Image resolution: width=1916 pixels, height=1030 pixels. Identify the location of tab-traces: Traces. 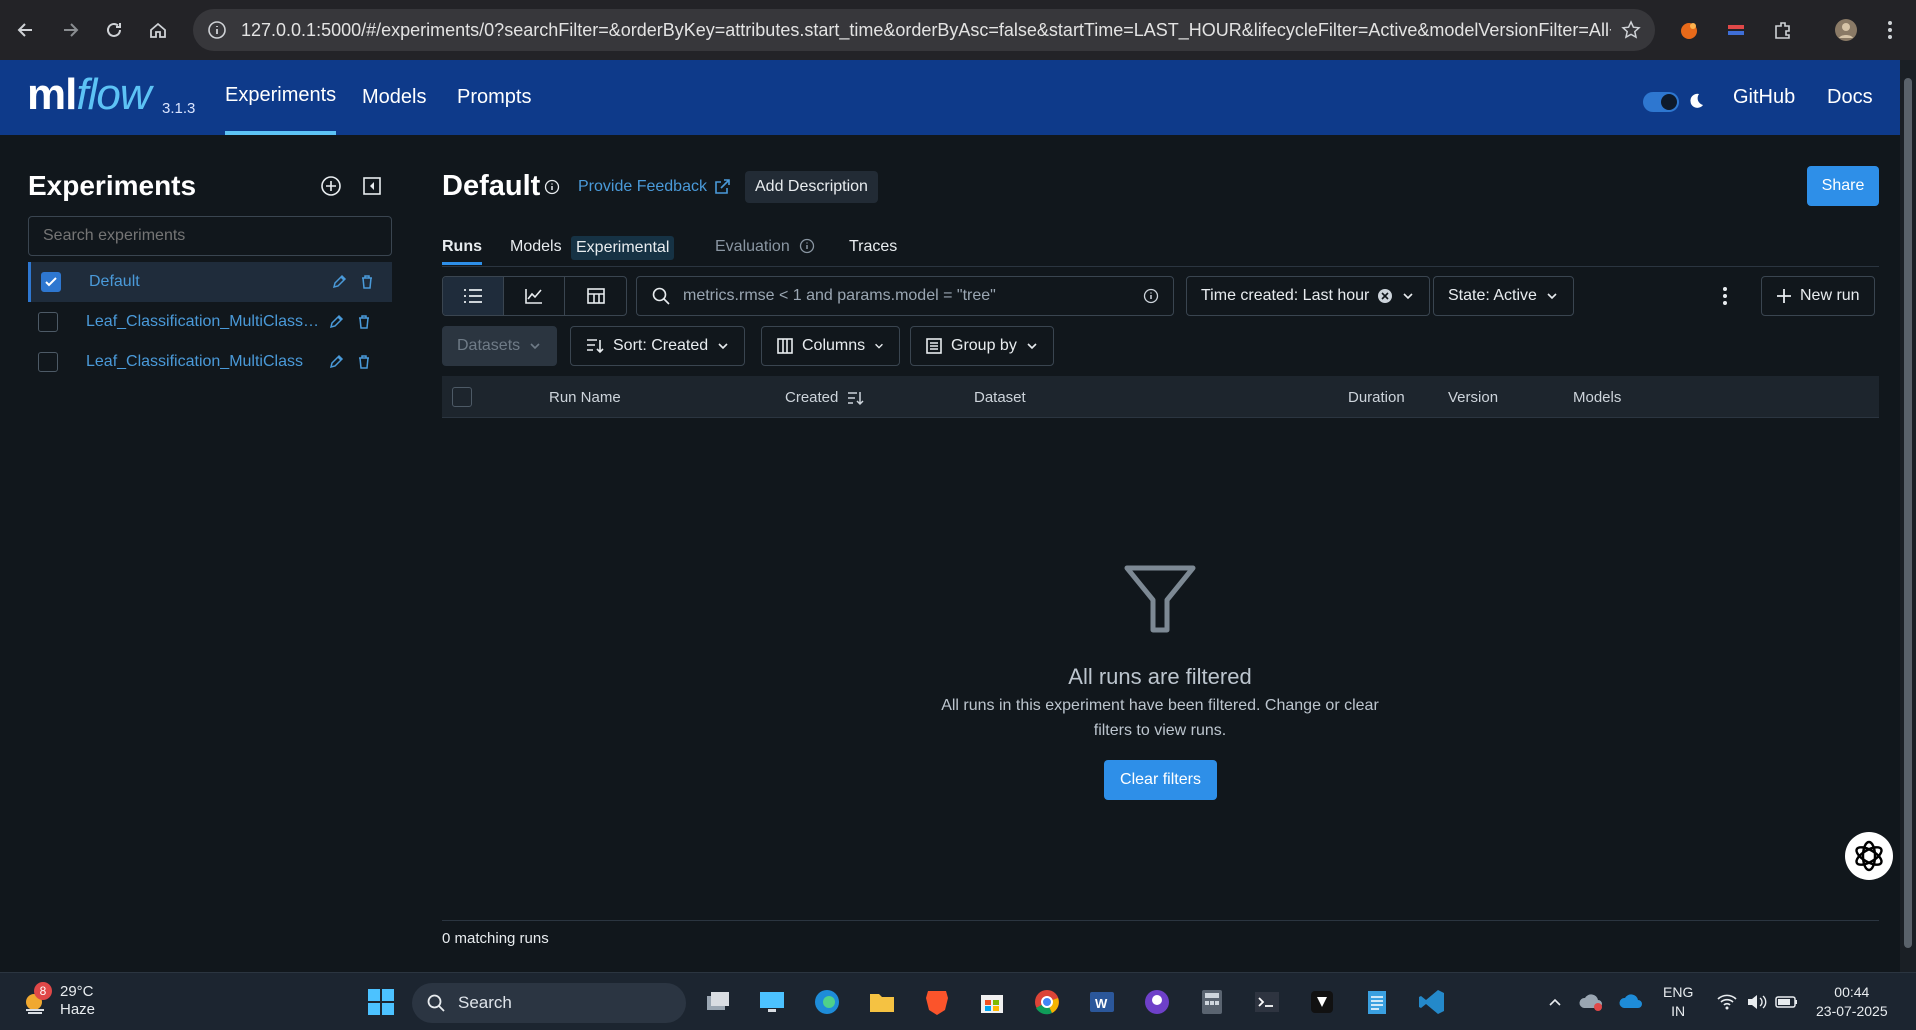
(873, 247).